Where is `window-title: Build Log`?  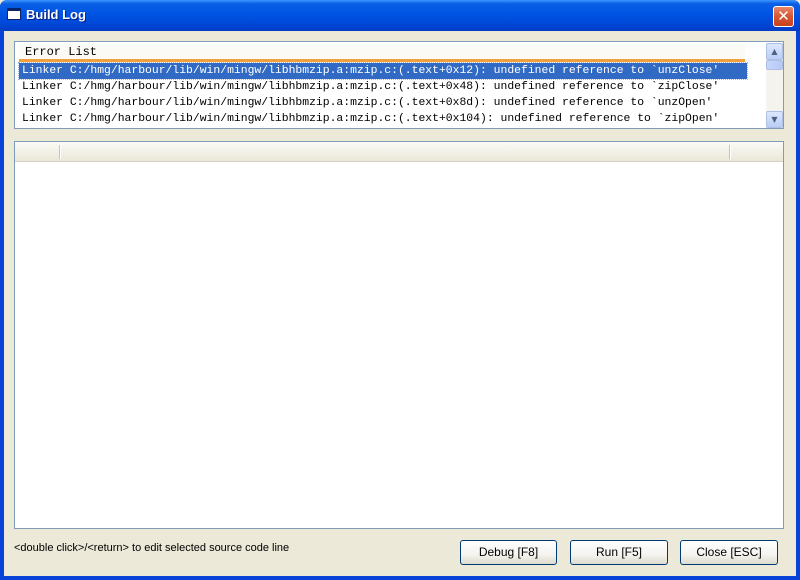
window-title: Build Log is located at coordinates (56, 14).